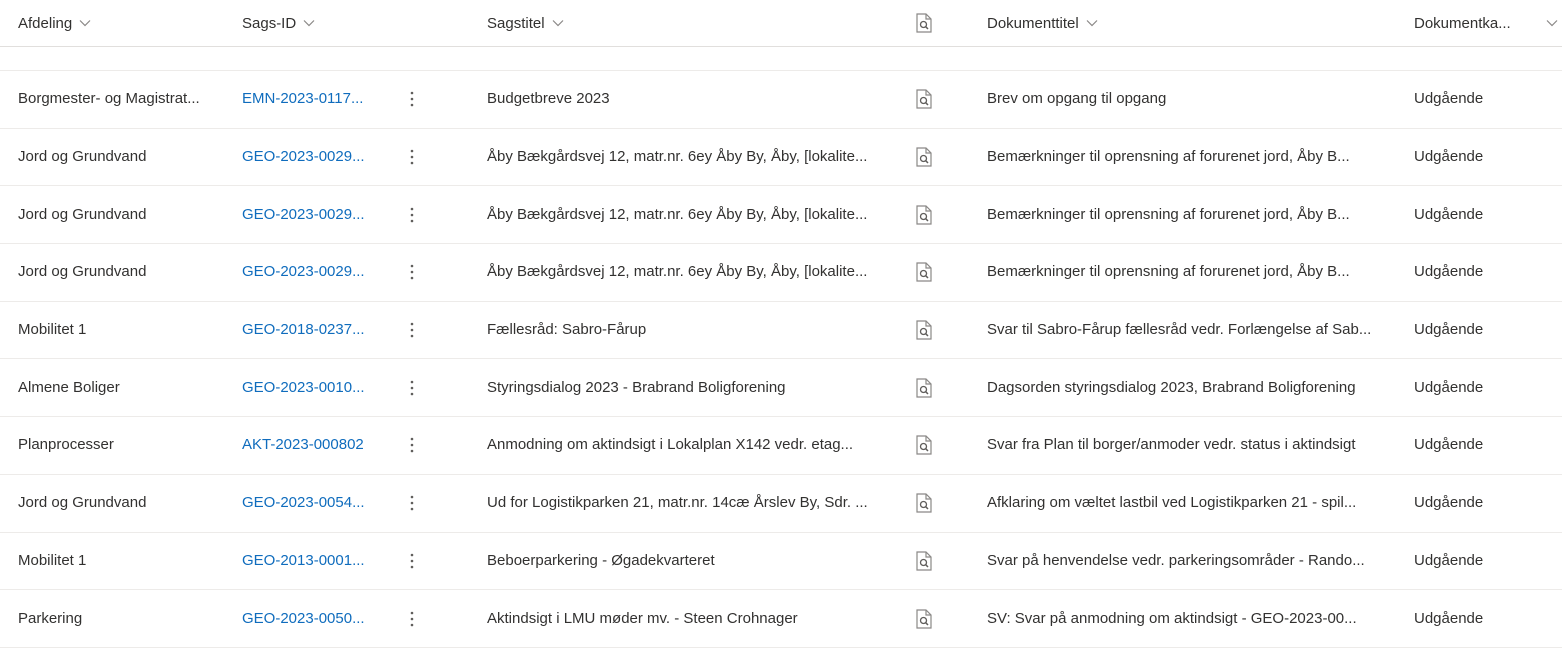 The width and height of the screenshot is (1562, 648). I want to click on header-dokumentkategori-chevron, so click(1554, 23).